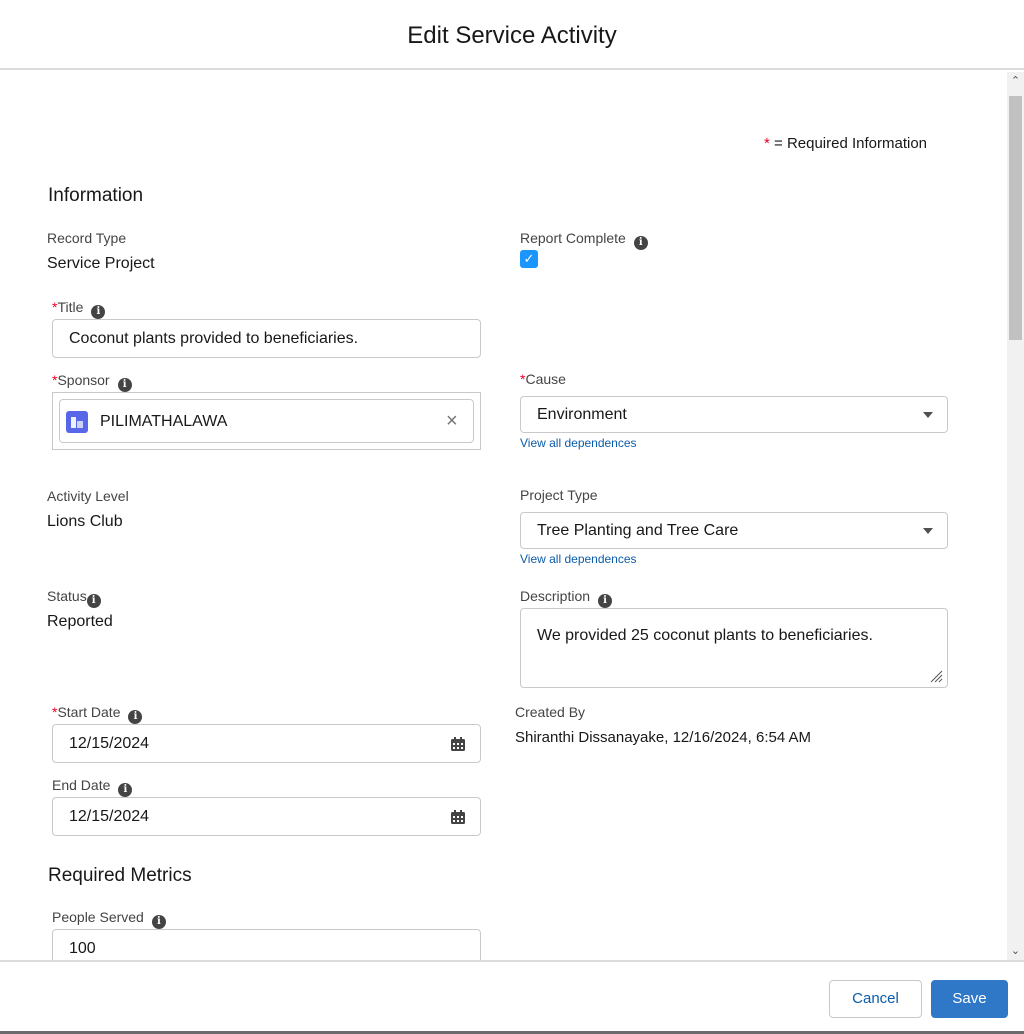  Describe the element at coordinates (67, 596) in the screenshot. I see `status-label-text: Status` at that location.